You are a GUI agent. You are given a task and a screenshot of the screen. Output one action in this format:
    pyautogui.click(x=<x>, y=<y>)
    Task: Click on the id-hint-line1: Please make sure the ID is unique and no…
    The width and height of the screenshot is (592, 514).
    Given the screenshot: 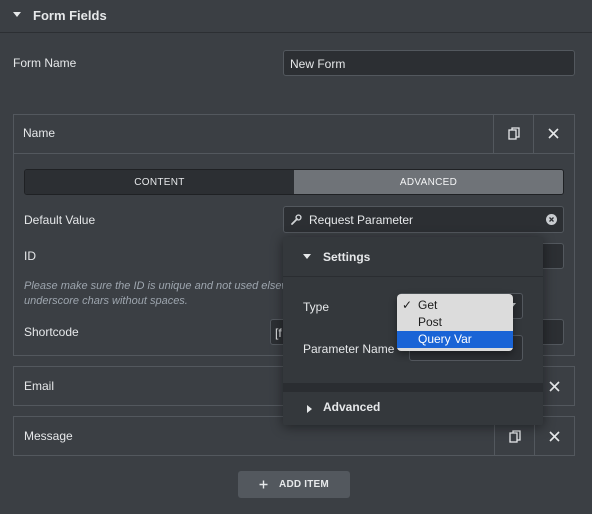 What is the action you would take?
    pyautogui.click(x=157, y=286)
    